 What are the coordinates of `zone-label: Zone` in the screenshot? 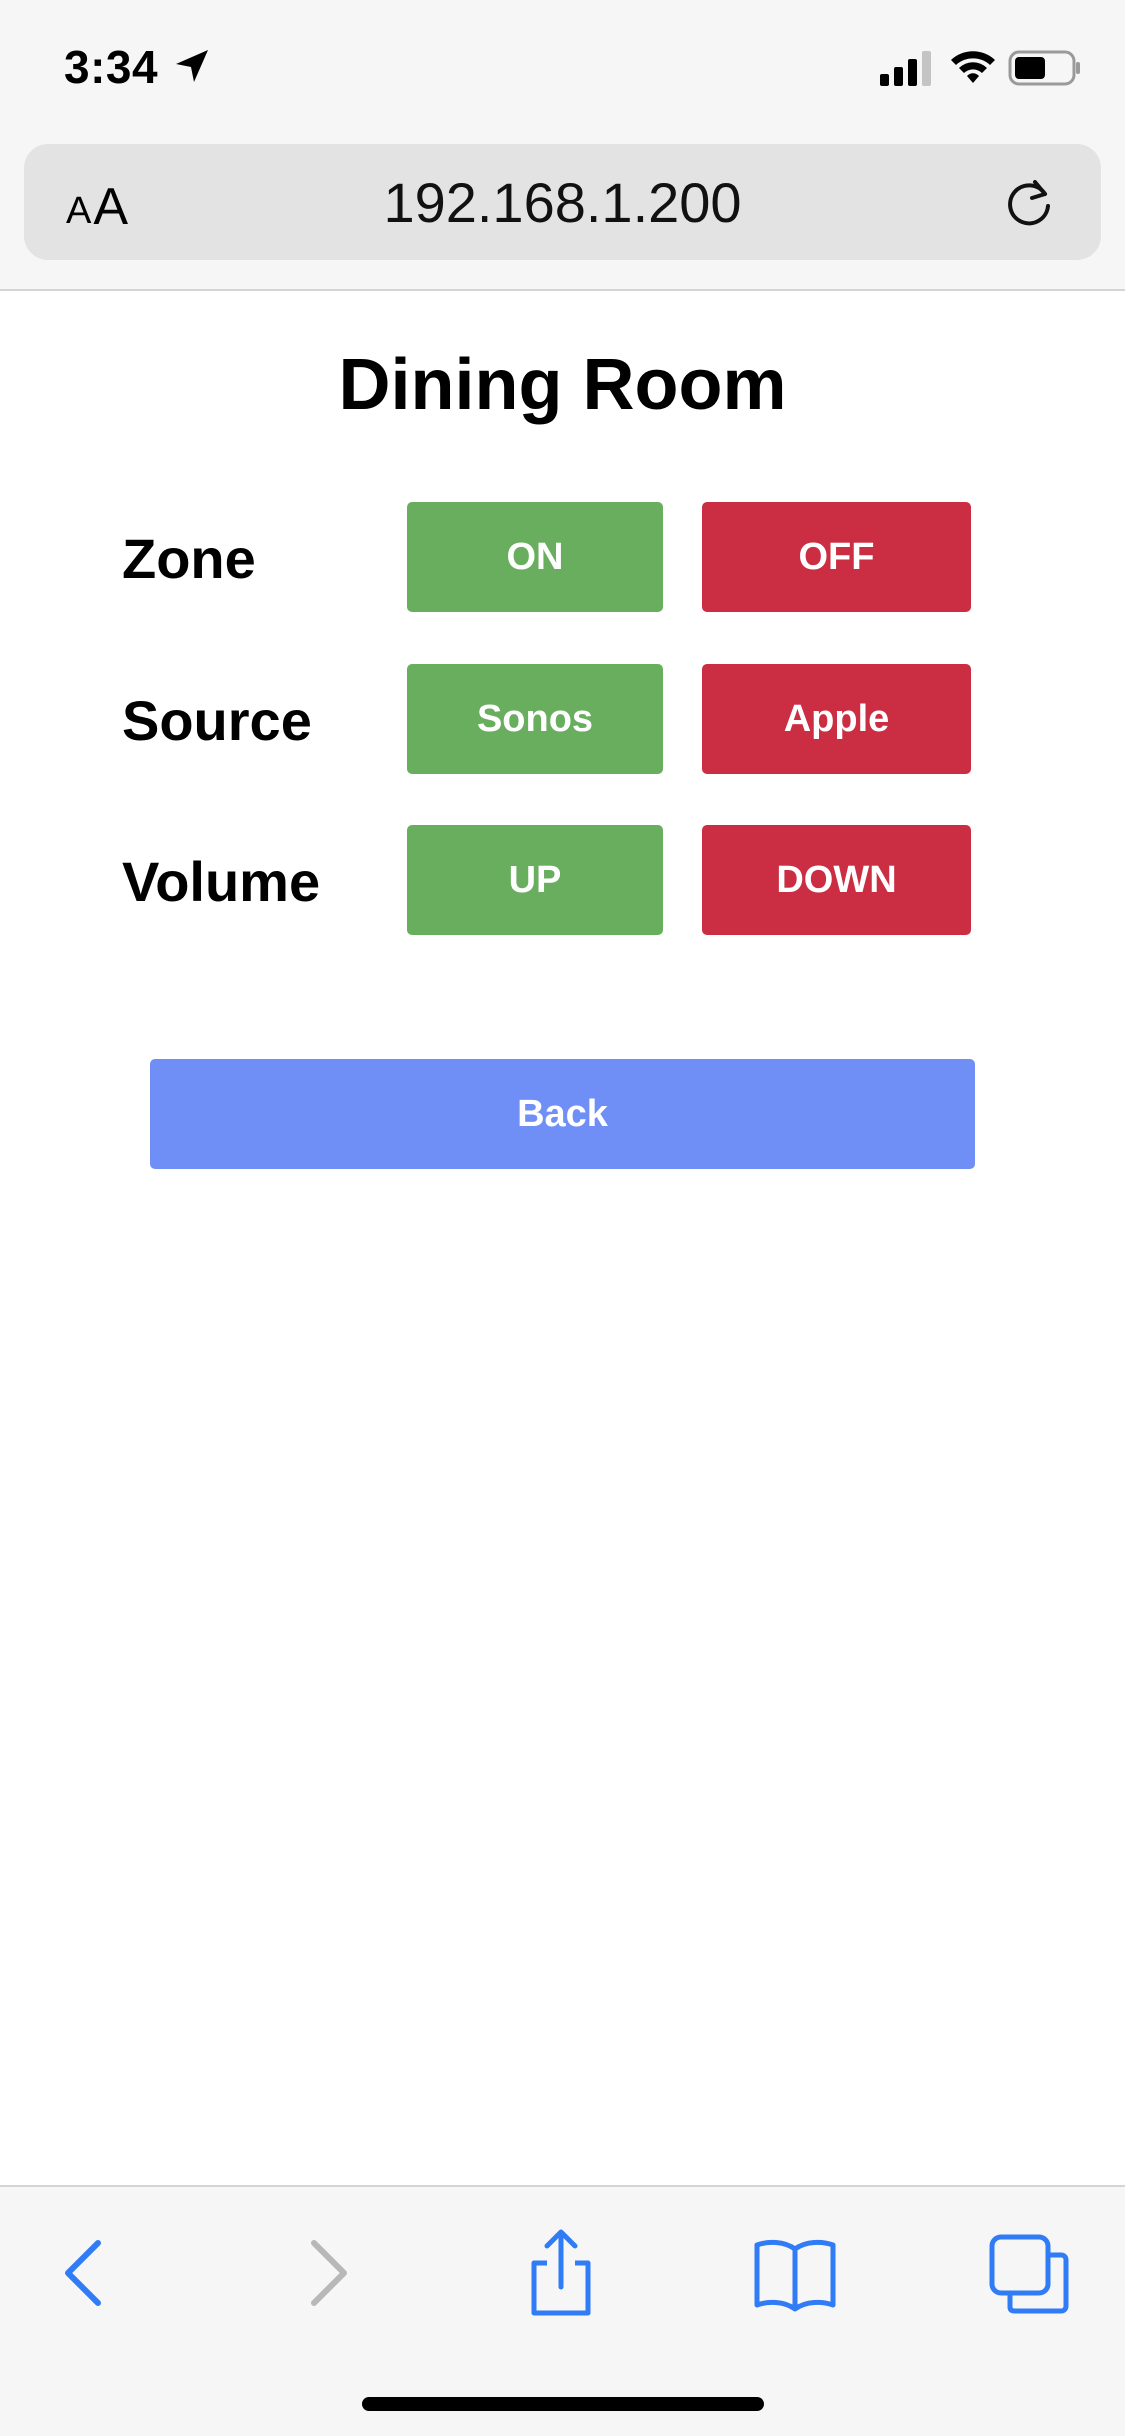 It's located at (189, 558).